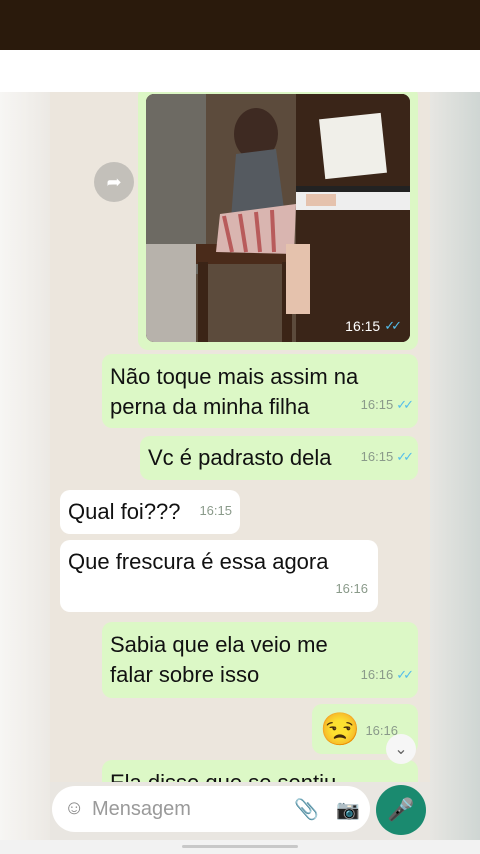 The width and height of the screenshot is (480, 854). Describe the element at coordinates (211, 809) in the screenshot. I see `message-input-bar: ☺ Mensagem 📎 📷` at that location.